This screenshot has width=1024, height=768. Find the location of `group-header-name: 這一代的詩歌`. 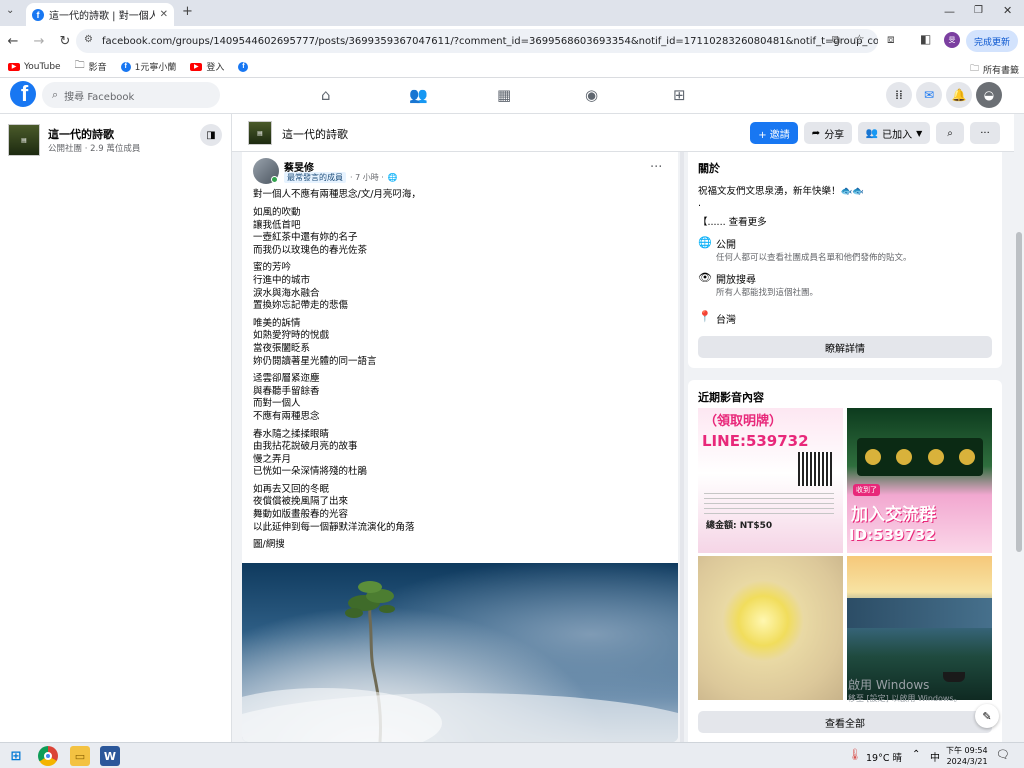

group-header-name: 這一代的詩歌 is located at coordinates (315, 134).